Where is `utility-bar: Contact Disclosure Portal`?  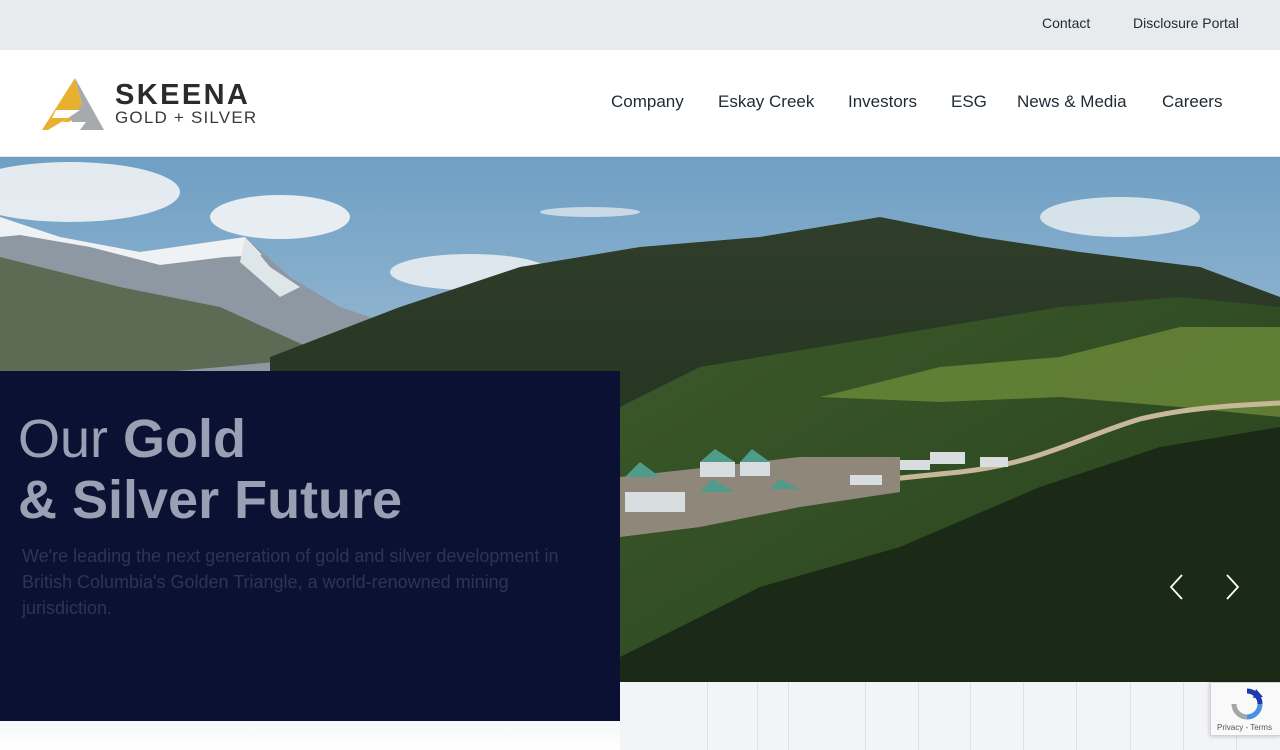 utility-bar: Contact Disclosure Portal is located at coordinates (640, 25).